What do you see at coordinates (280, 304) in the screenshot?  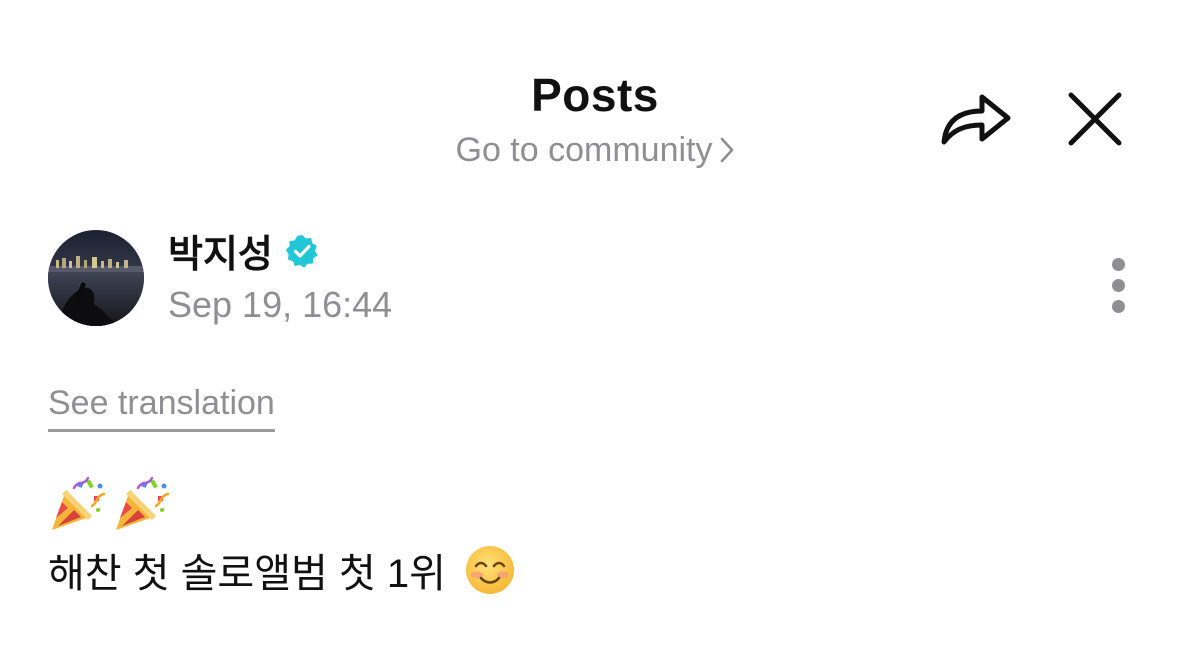 I see `post-timestamp: Sep 19, 16:44` at bounding box center [280, 304].